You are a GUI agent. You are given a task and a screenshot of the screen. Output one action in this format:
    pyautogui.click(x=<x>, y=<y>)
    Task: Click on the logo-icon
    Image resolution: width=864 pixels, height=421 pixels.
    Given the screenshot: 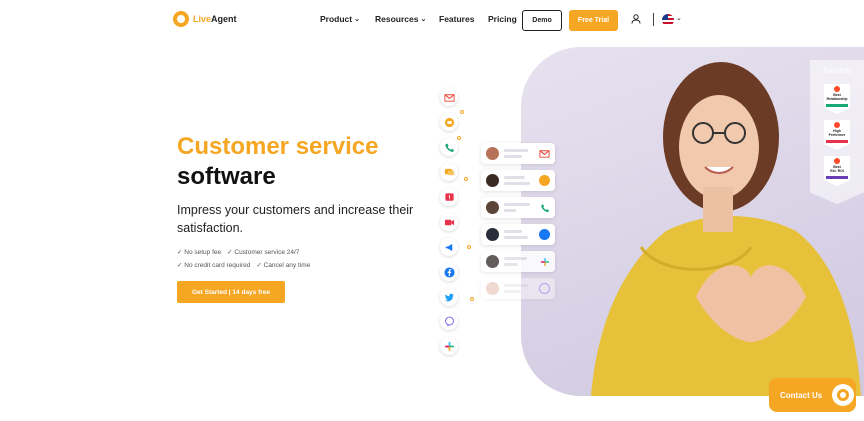 What is the action you would take?
    pyautogui.click(x=181, y=19)
    